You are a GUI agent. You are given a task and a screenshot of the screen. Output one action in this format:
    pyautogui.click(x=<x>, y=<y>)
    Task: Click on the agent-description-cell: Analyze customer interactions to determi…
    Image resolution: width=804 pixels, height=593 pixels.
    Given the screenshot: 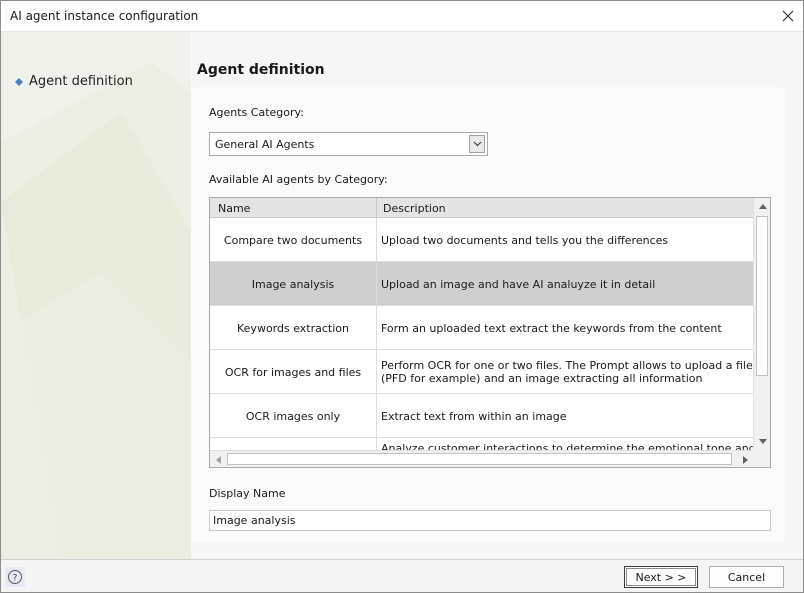 What is the action you would take?
    pyautogui.click(x=567, y=446)
    